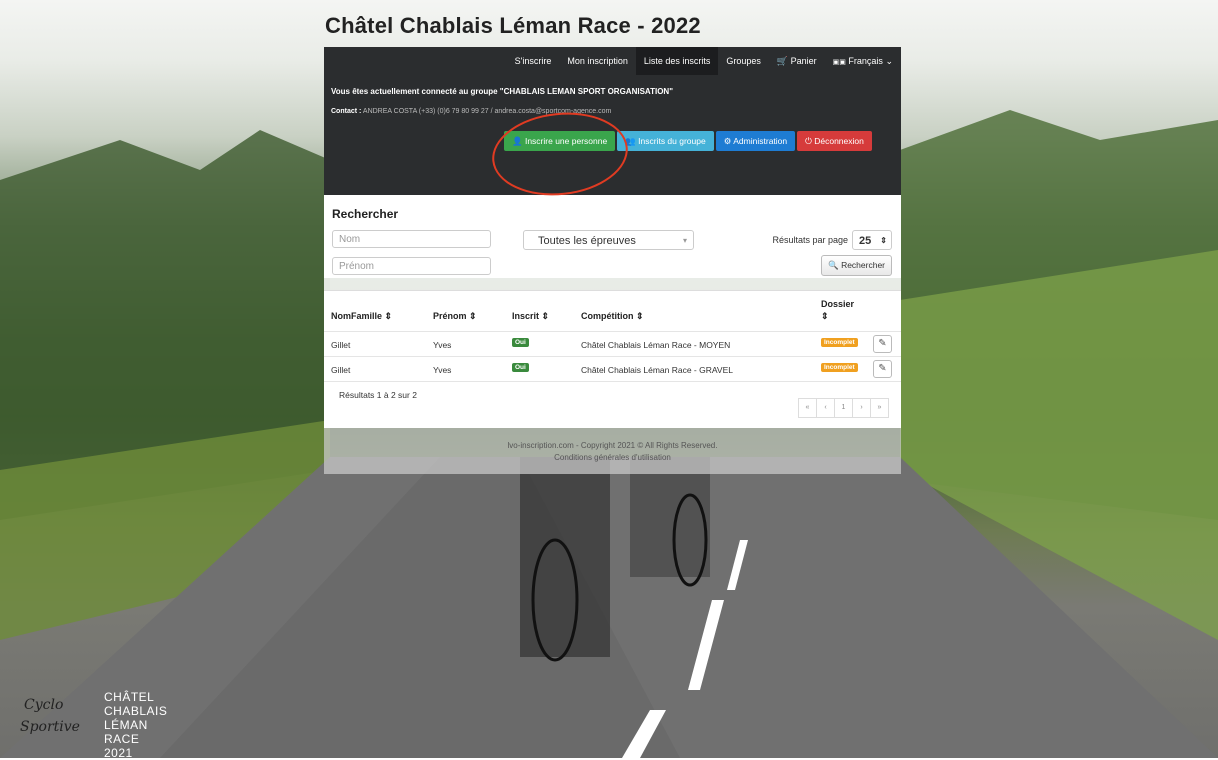 Image resolution: width=1218 pixels, height=760 pixels. What do you see at coordinates (136, 711) in the screenshot?
I see `logo-caps-line: CHABLAIS` at bounding box center [136, 711].